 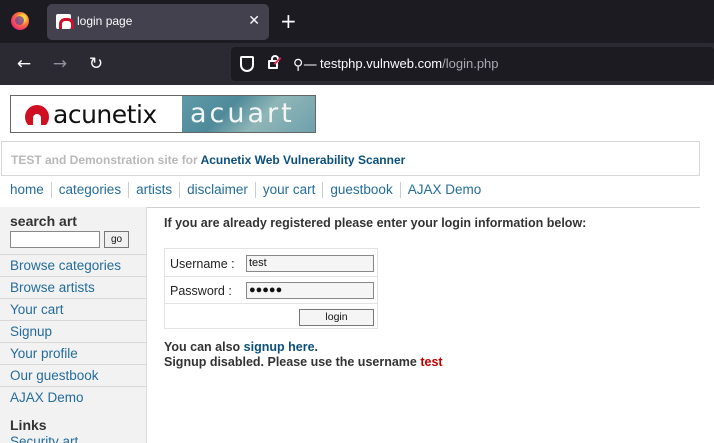 I want to click on password-label: Password :, so click(x=201, y=291).